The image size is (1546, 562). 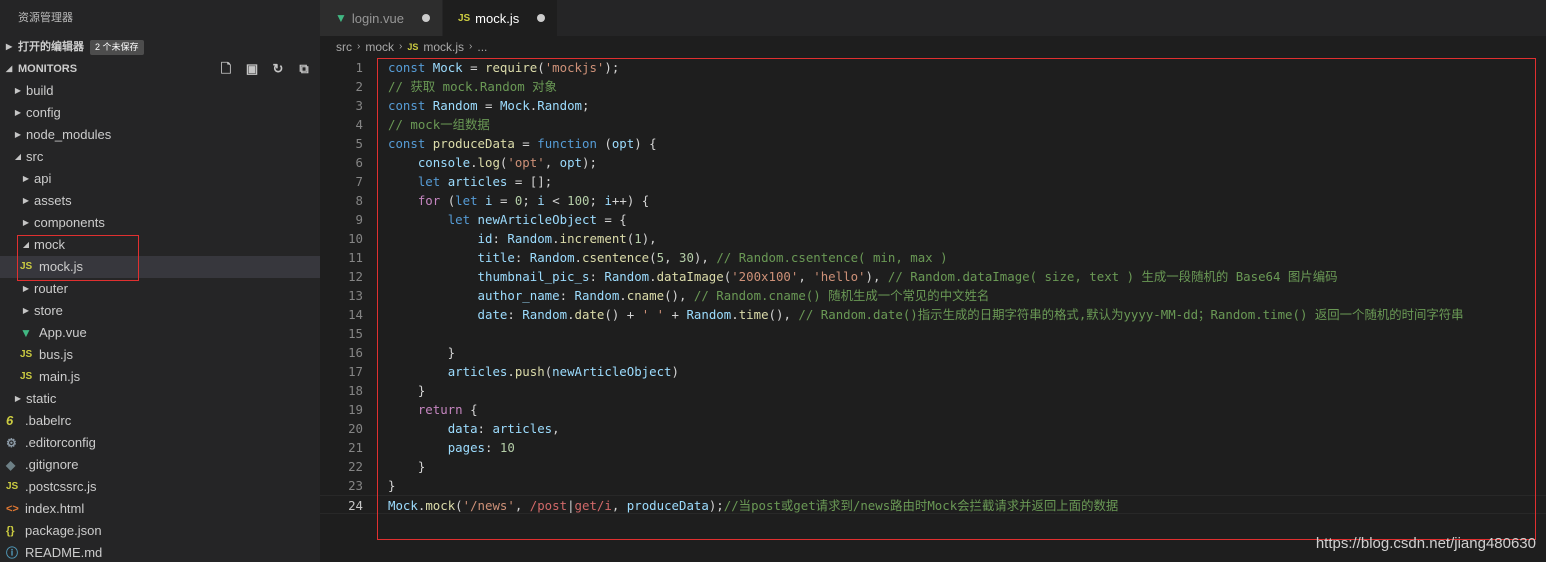 I want to click on line-number: 1, so click(x=359, y=67).